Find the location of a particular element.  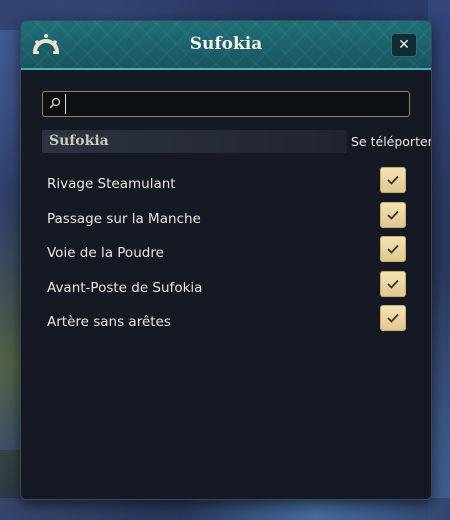

region-header: Sufokia is located at coordinates (194, 141).